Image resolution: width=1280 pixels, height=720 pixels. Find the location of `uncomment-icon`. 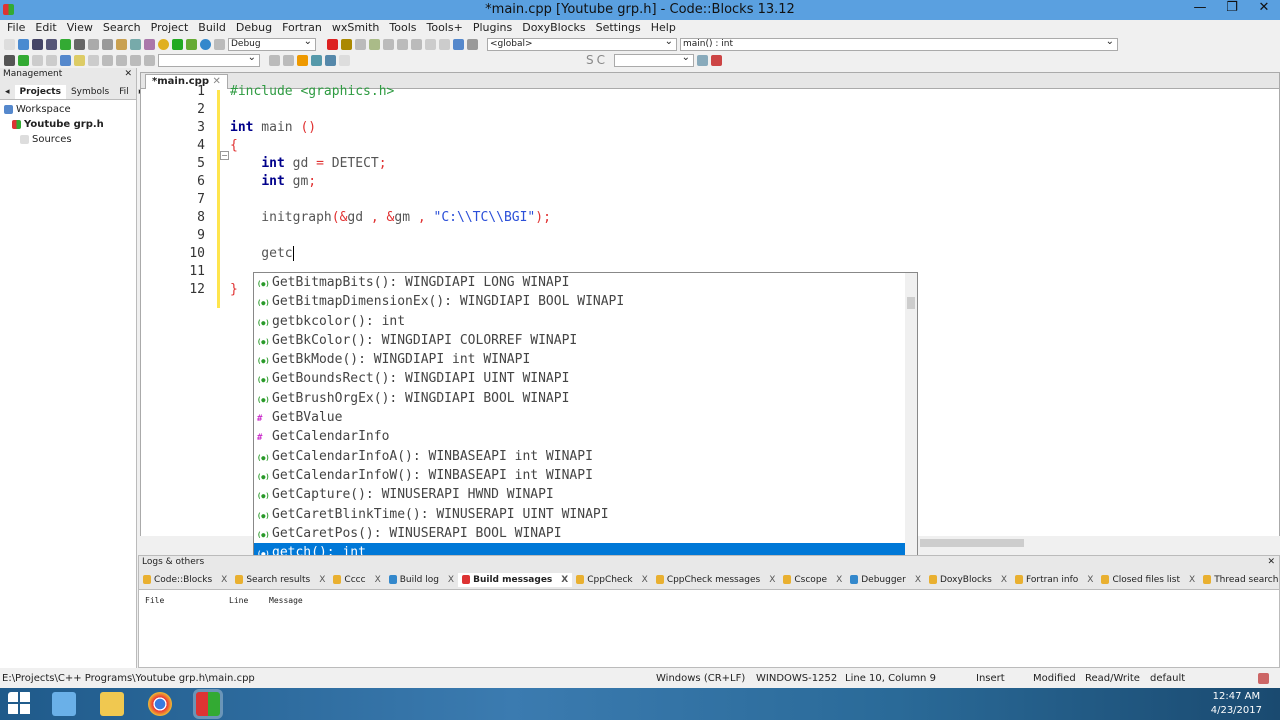

uncomment-icon is located at coordinates (51, 60).